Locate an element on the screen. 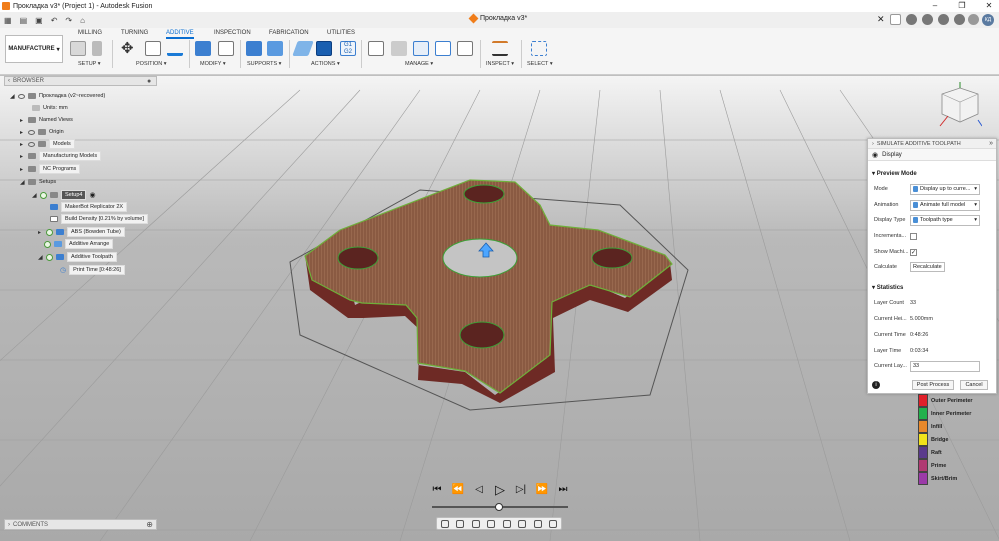 This screenshot has height=541, width=999. collapse-icon: ‹ is located at coordinates (9, 81).